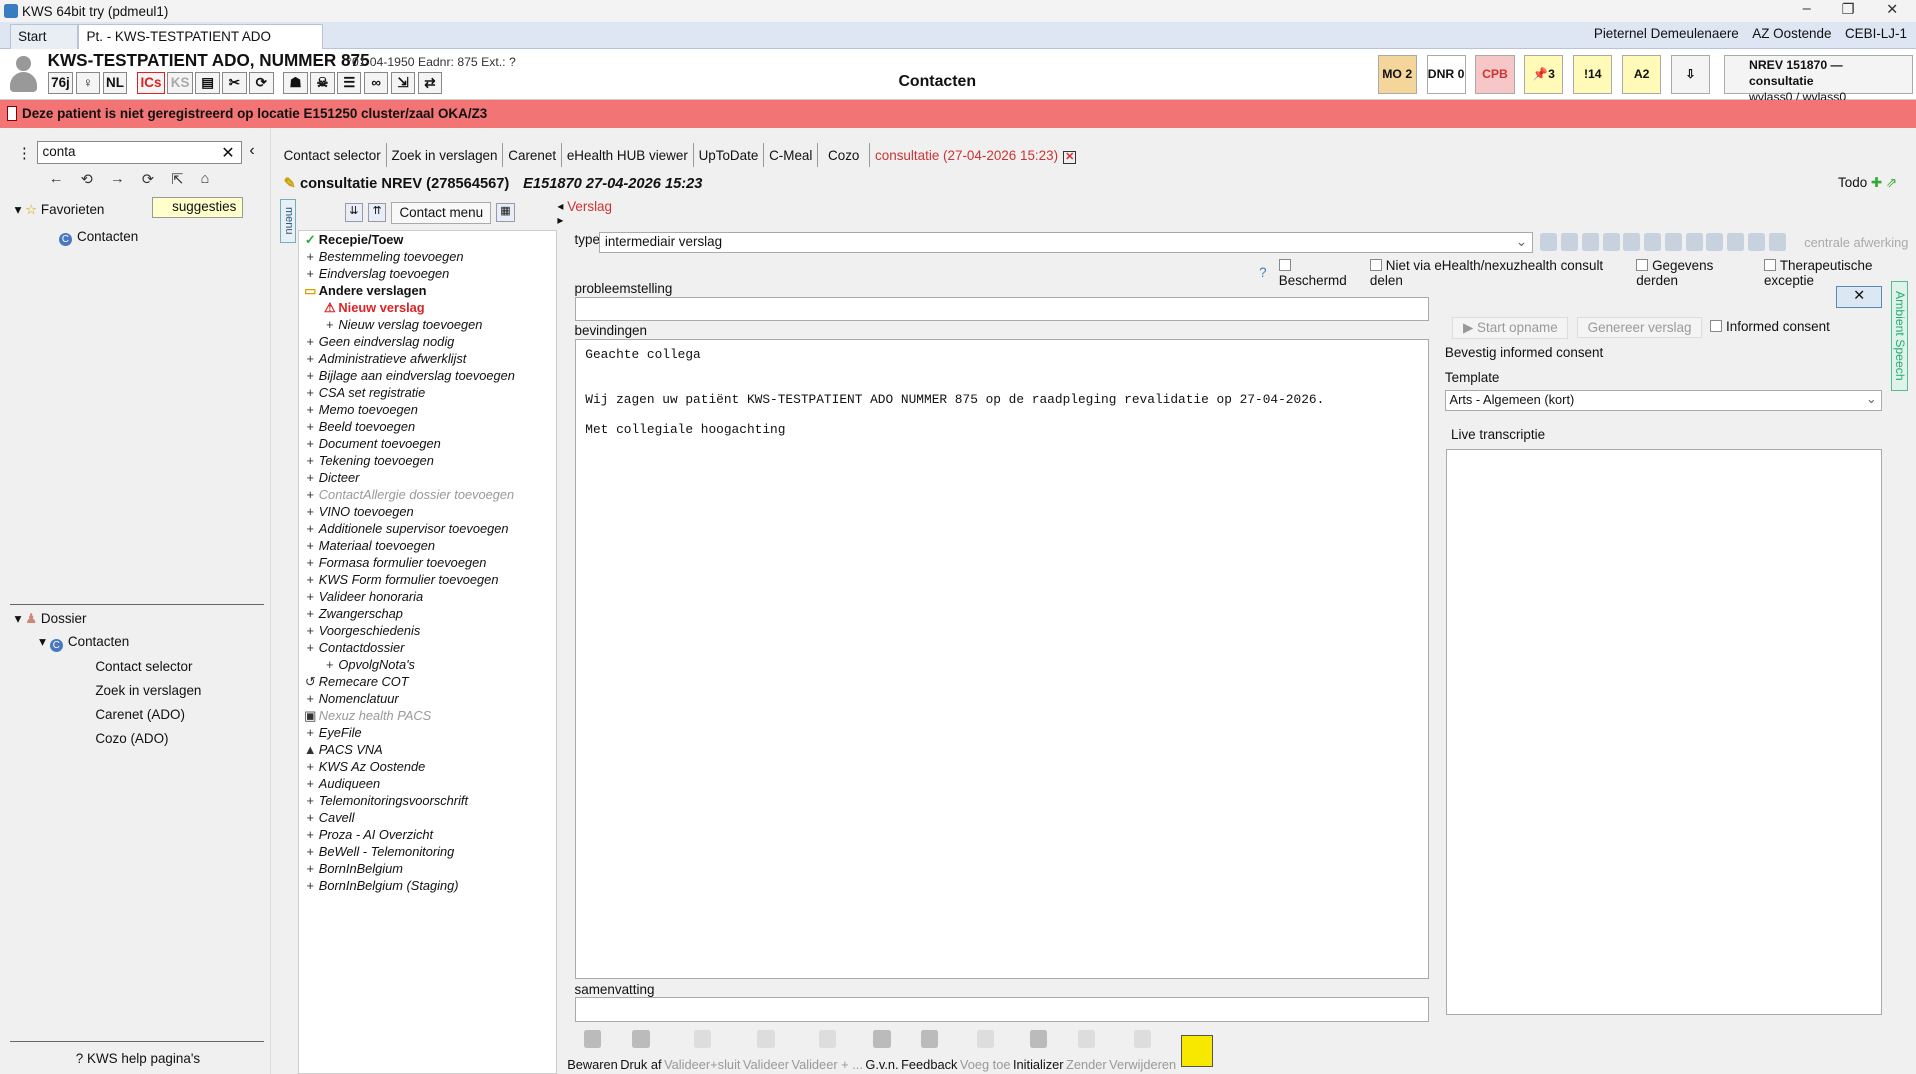 This screenshot has width=1916, height=1074. I want to click on tree-item: + Bijlage aan eindverslag toevoegen, so click(408, 376).